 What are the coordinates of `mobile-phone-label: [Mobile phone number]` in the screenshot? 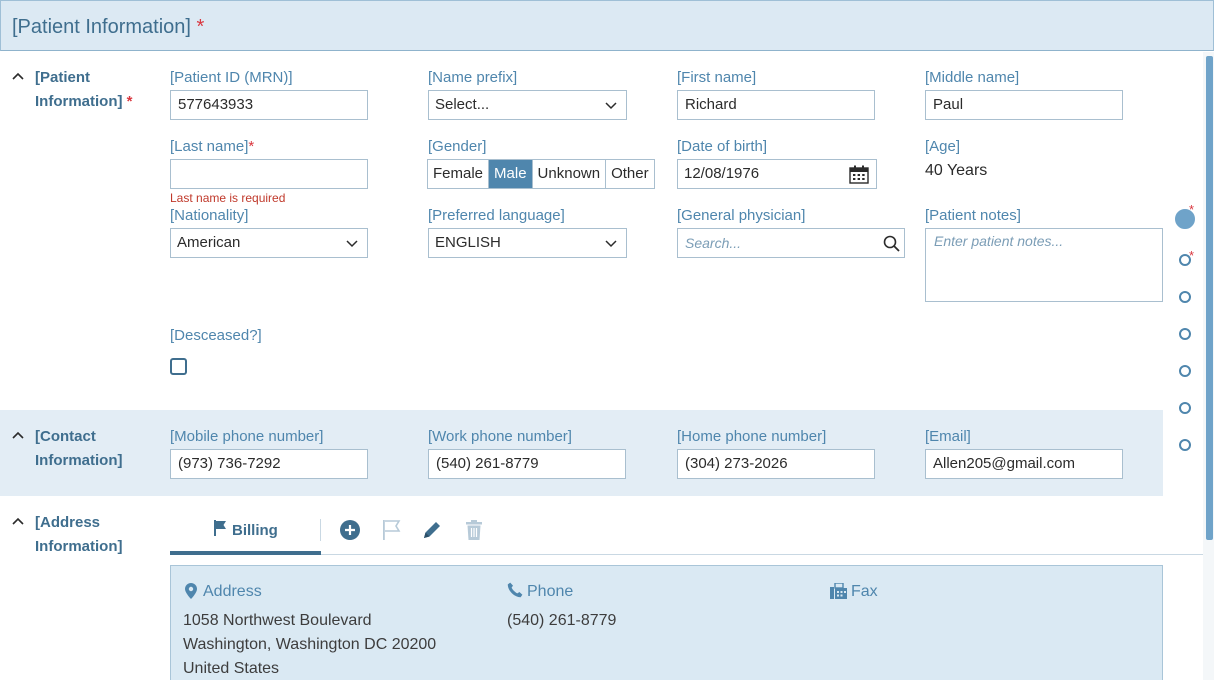 It's located at (247, 436).